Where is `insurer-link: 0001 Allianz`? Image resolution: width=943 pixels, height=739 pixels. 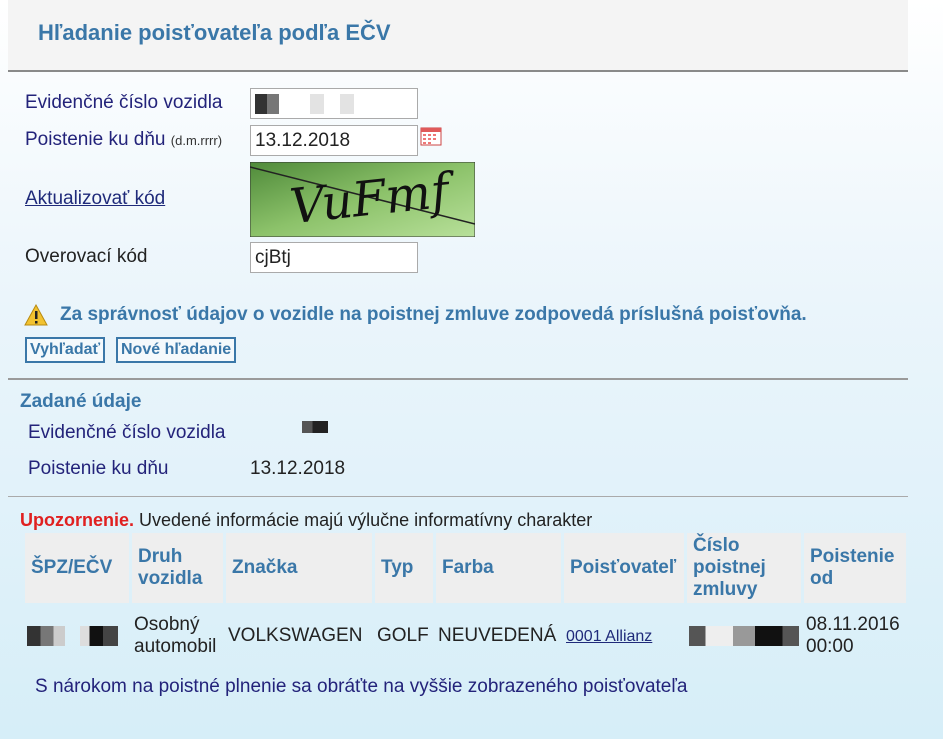
insurer-link: 0001 Allianz is located at coordinates (609, 636).